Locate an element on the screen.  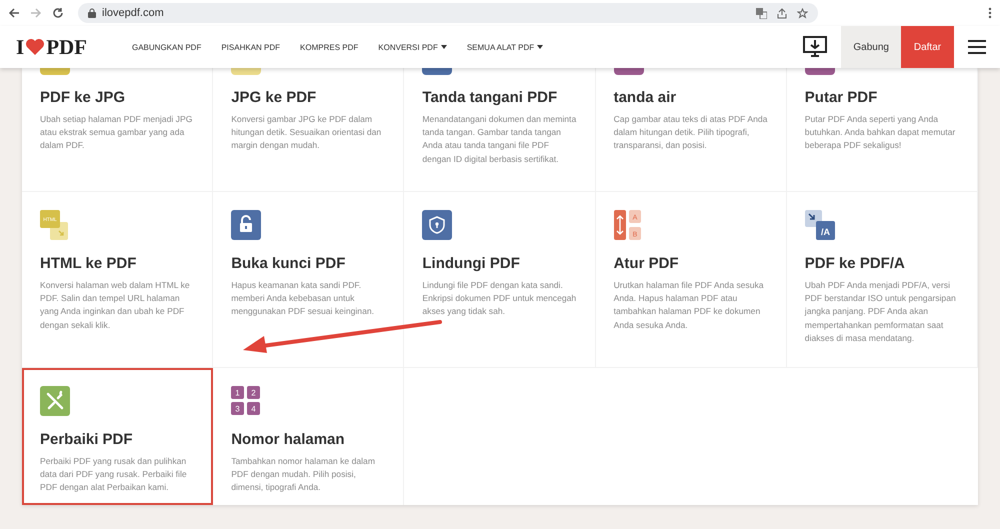
more-icon is located at coordinates (990, 13).